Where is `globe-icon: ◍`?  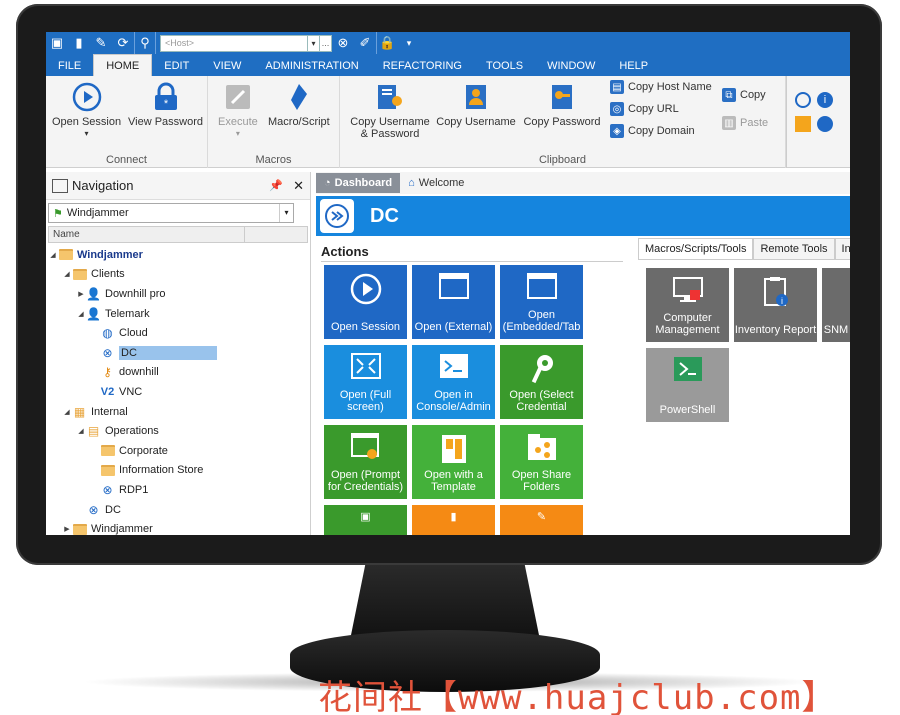 globe-icon: ◍ is located at coordinates (107, 333).